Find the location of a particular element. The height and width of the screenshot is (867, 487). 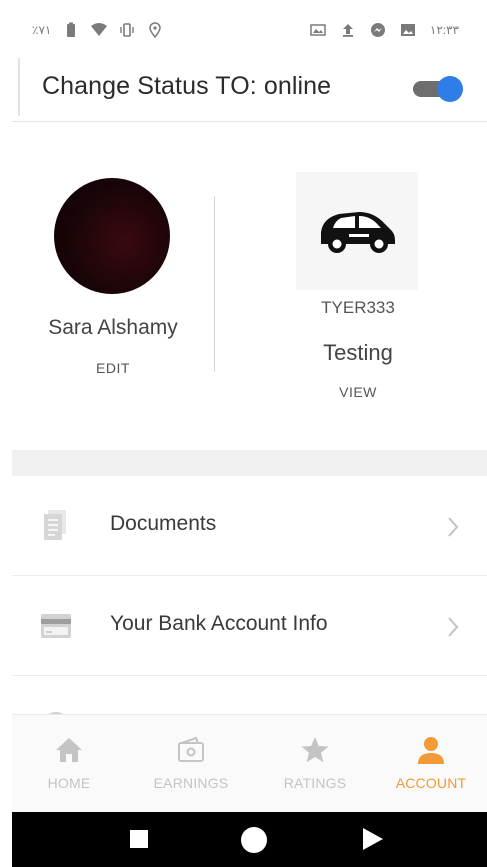

nav-label: HOME is located at coordinates (69, 783).